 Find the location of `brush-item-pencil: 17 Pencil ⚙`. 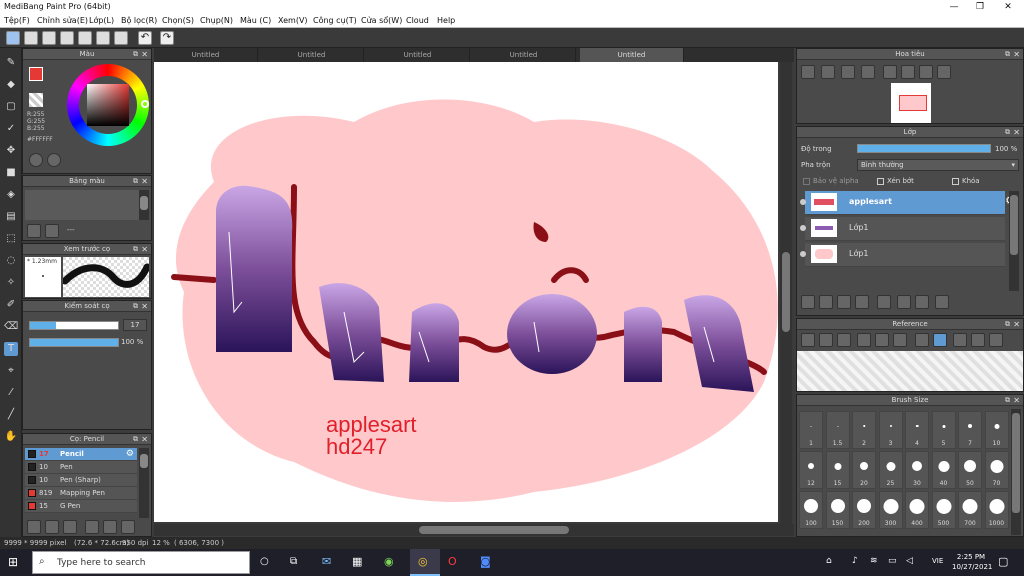

brush-item-pencil: 17 Pencil ⚙ is located at coordinates (81, 454).